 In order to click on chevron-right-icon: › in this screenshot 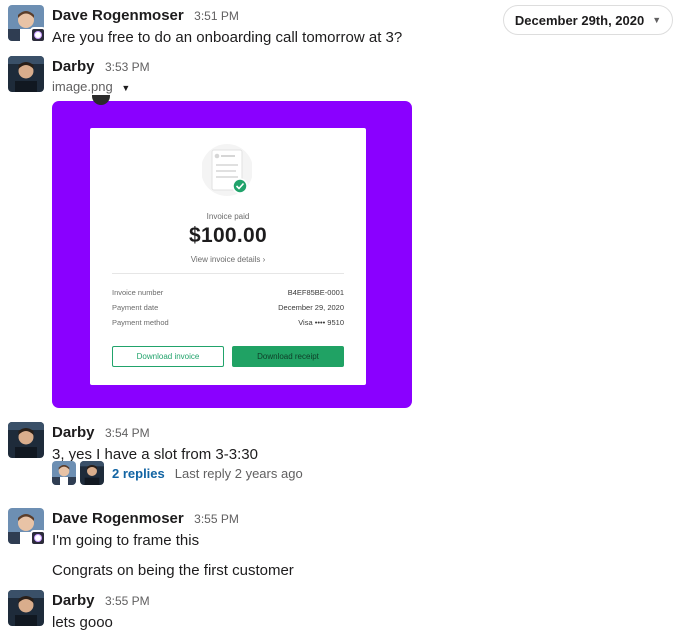, I will do `click(264, 259)`.